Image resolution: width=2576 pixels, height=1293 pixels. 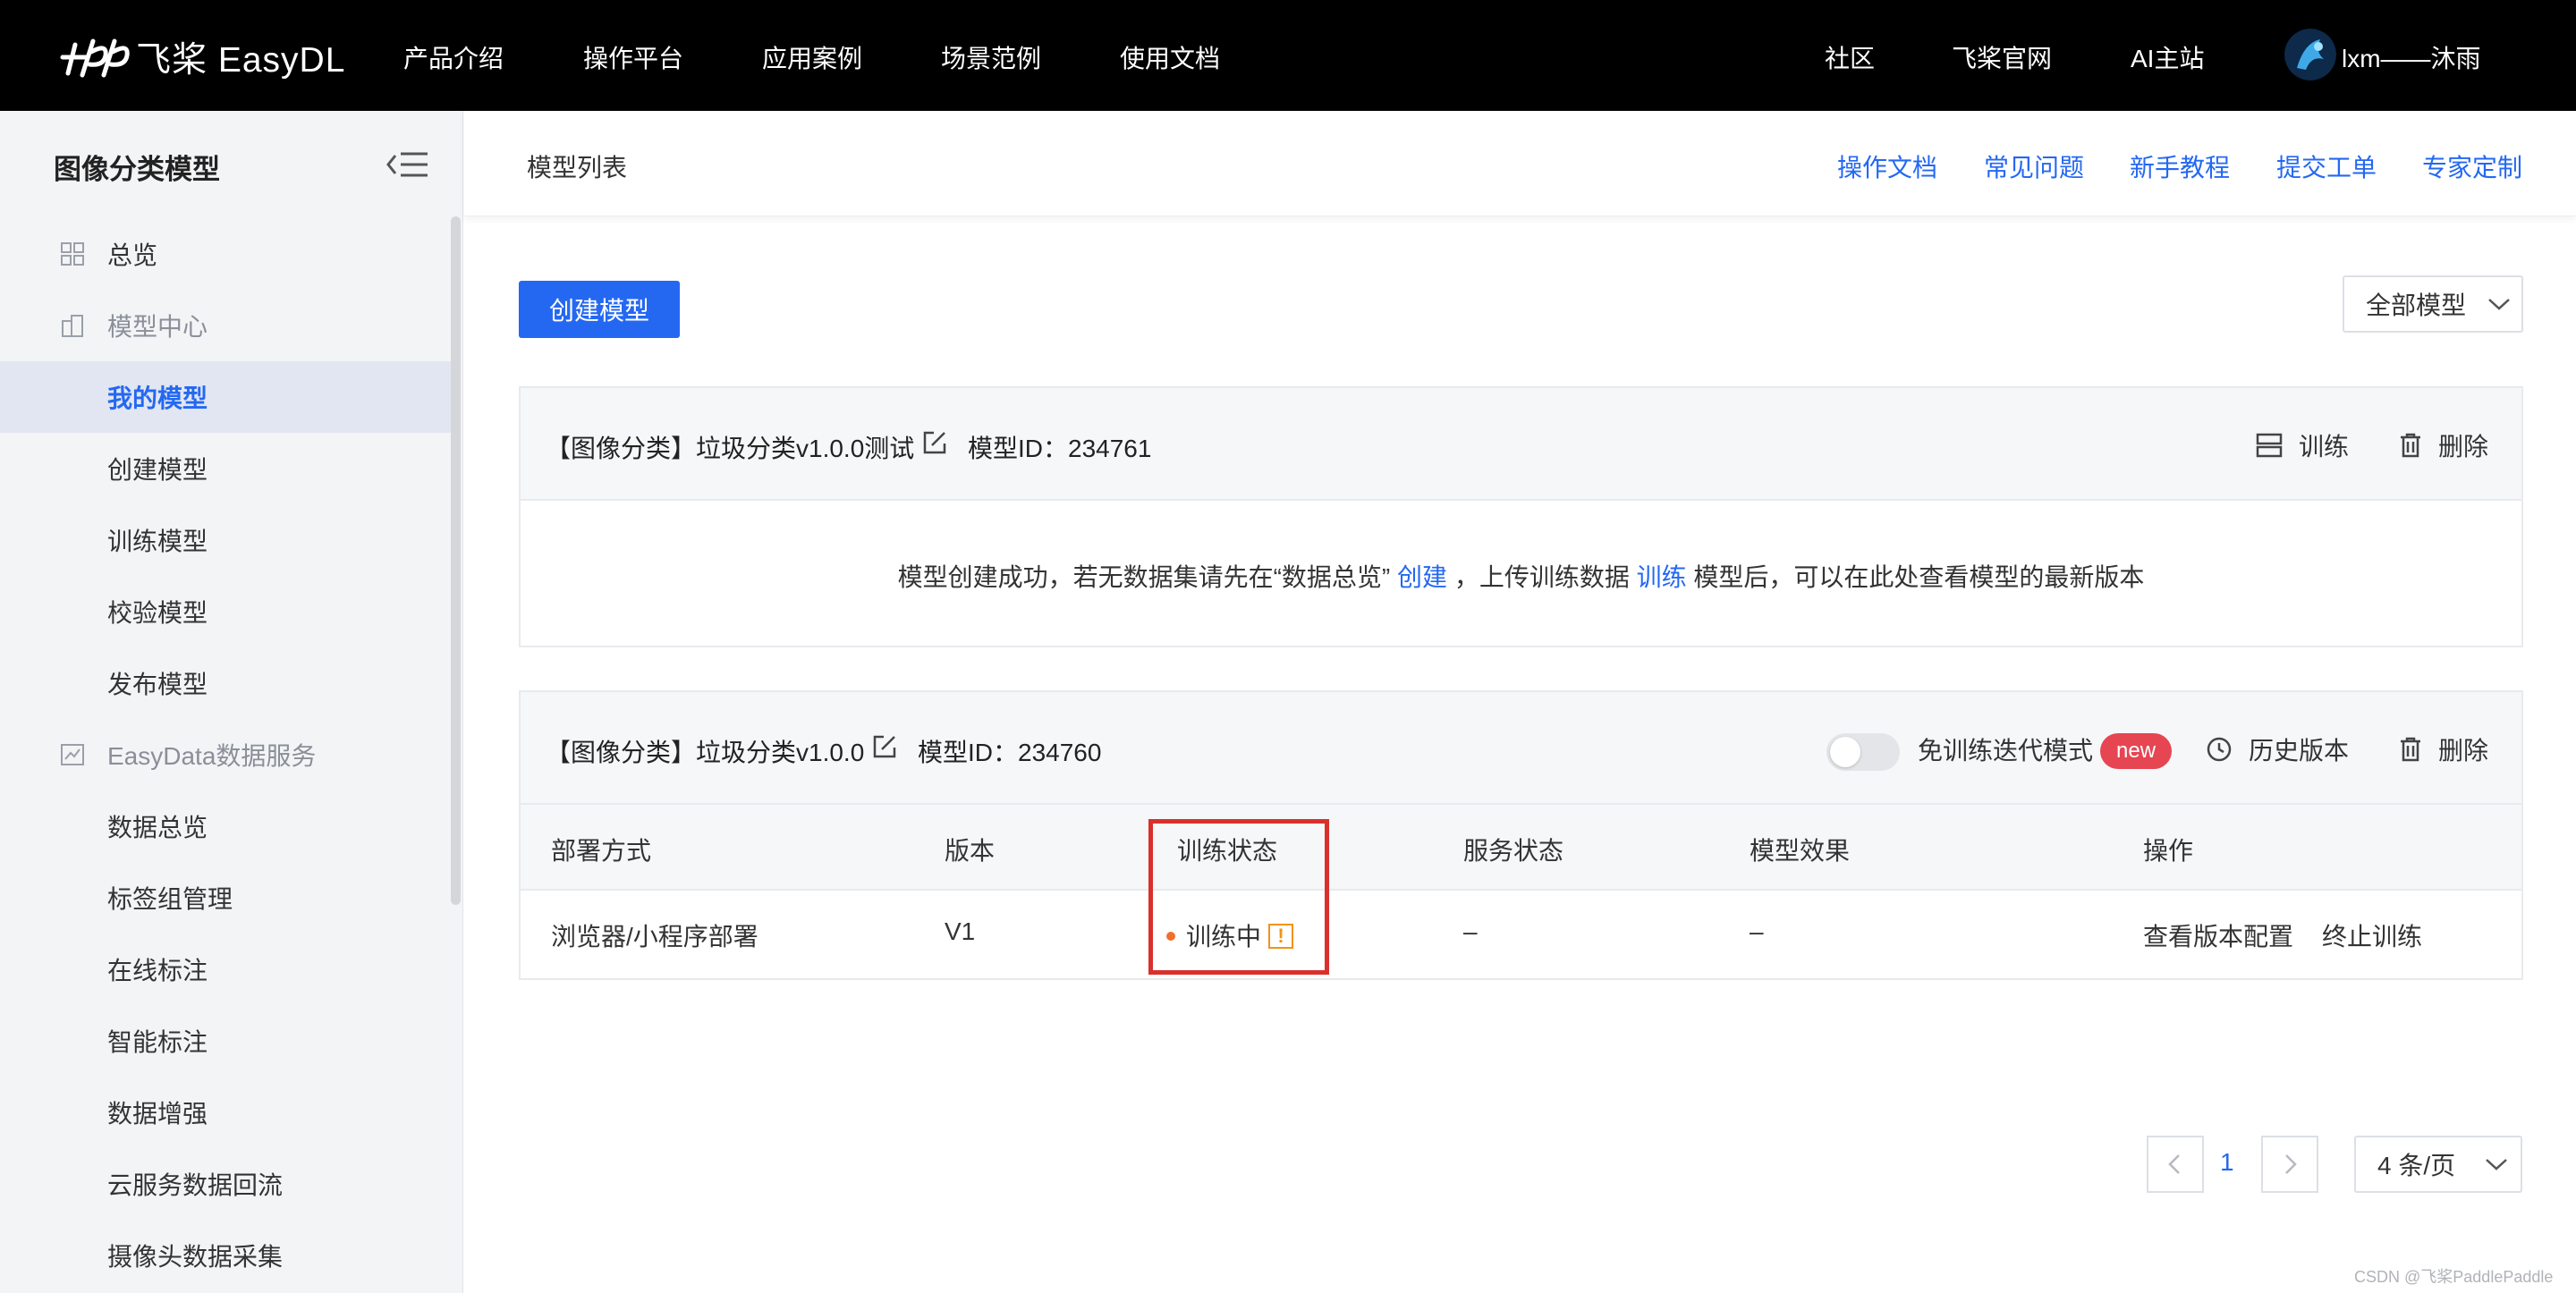 I want to click on sidebar-item-label-groups: 标签组管理, so click(x=225, y=898).